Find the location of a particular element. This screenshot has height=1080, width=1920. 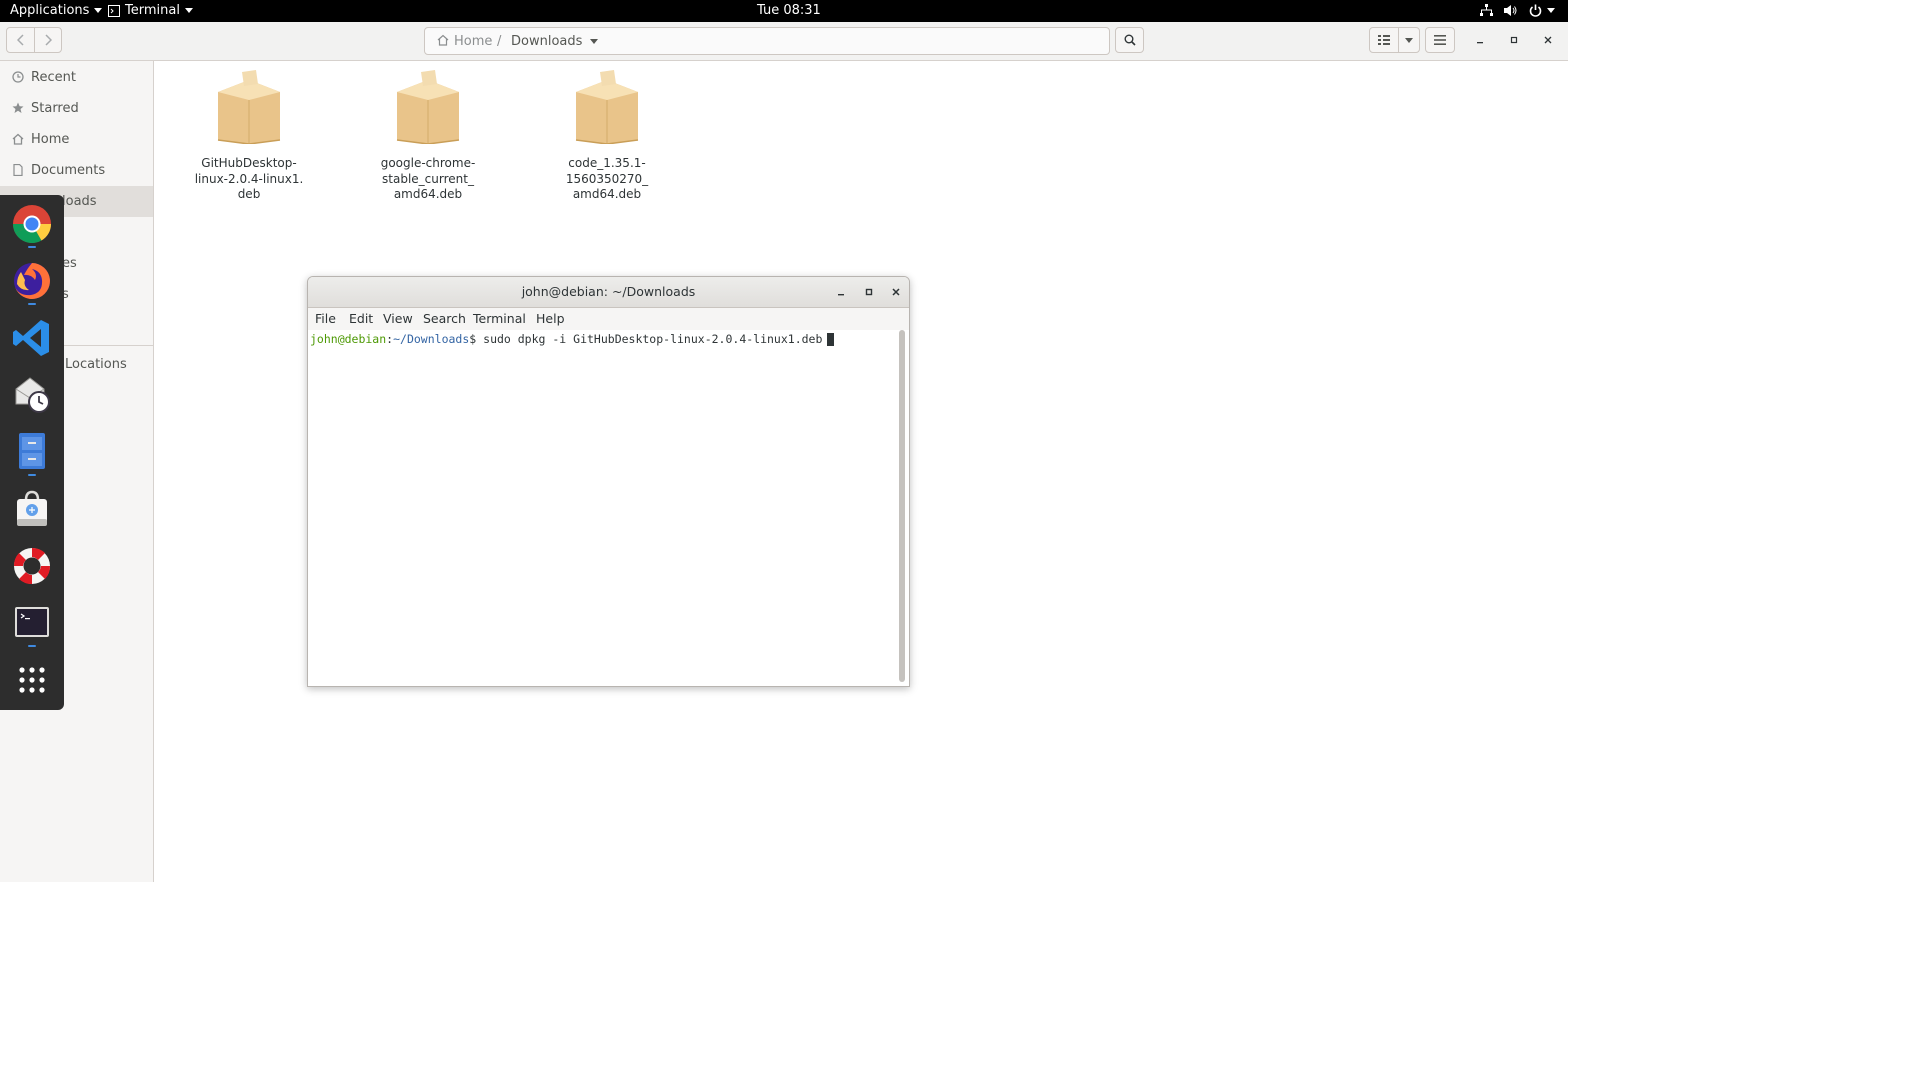

chevron-right-icon is located at coordinates (48, 40).